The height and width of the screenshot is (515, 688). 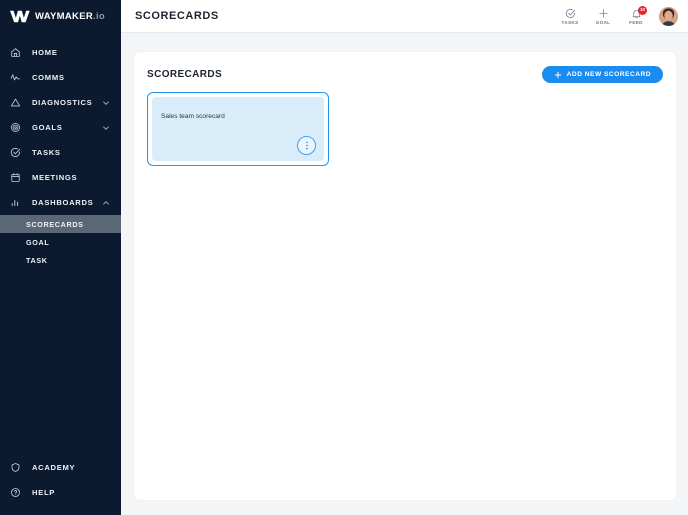 What do you see at coordinates (177, 16) in the screenshot?
I see `page-title: SCORECARDS` at bounding box center [177, 16].